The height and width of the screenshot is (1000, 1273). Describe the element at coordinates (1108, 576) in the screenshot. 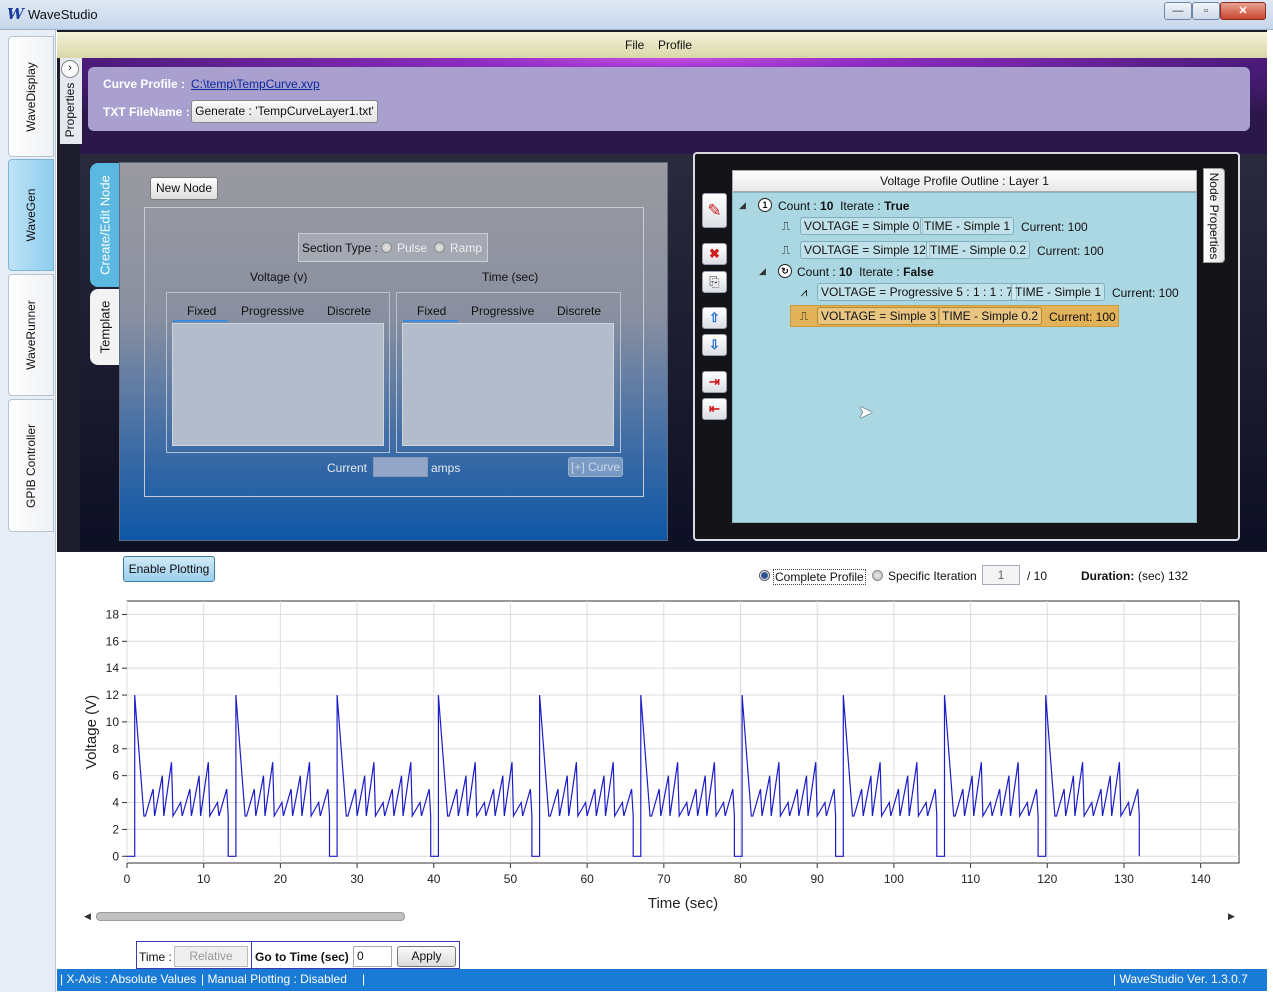

I see `duration-label: Duration:` at that location.